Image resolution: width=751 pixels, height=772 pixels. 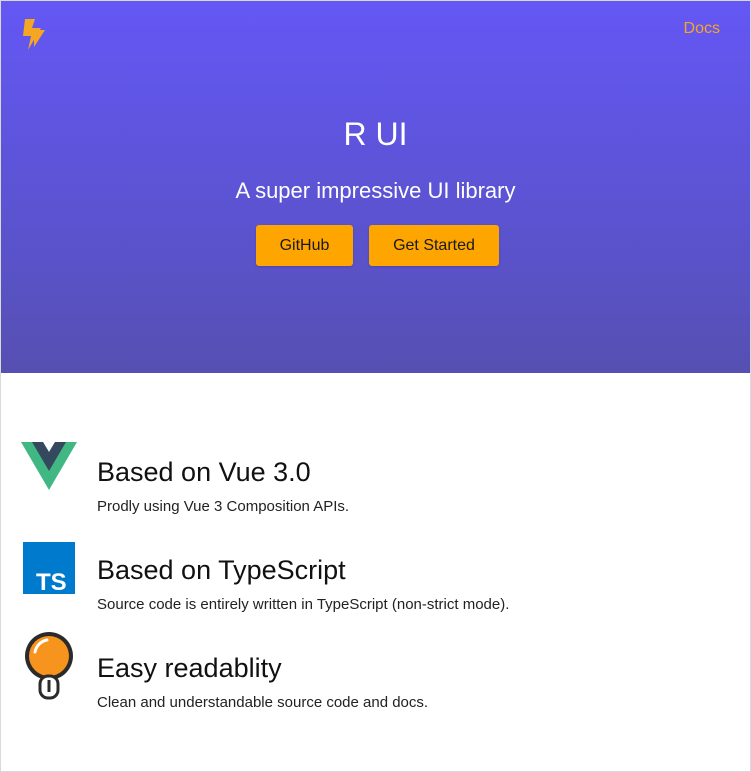 I want to click on feature-title: Based on Vue 3.0, so click(x=204, y=472).